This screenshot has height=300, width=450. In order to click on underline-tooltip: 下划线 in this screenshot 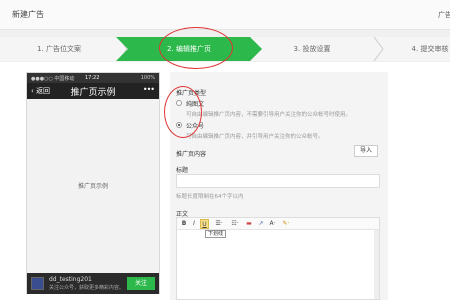, I will do `click(216, 234)`.